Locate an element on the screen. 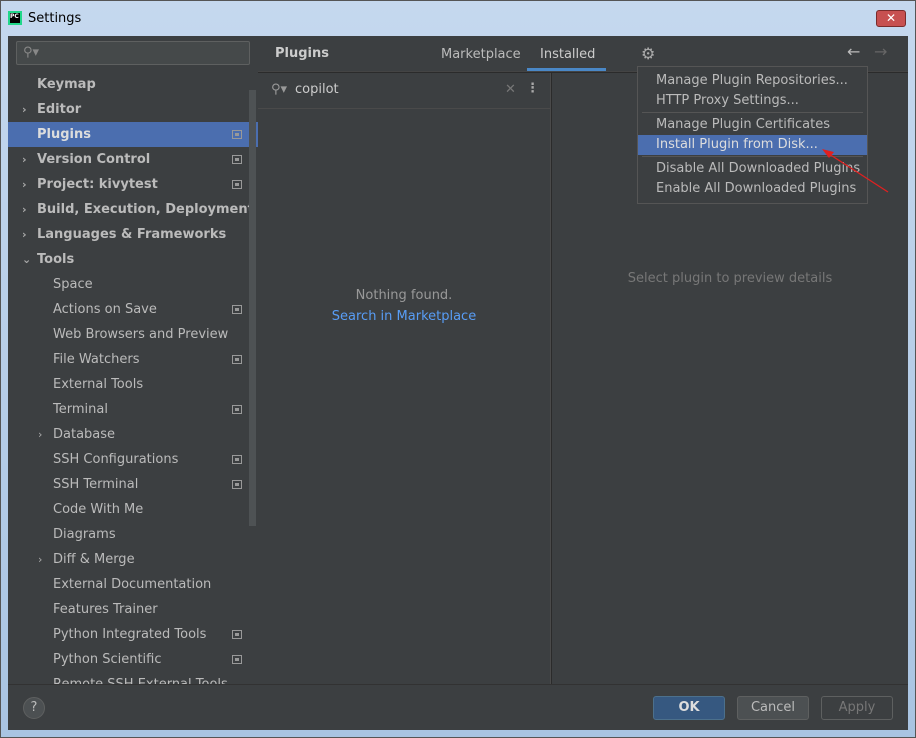  sidebar-item: Python Scientific is located at coordinates (133, 659).